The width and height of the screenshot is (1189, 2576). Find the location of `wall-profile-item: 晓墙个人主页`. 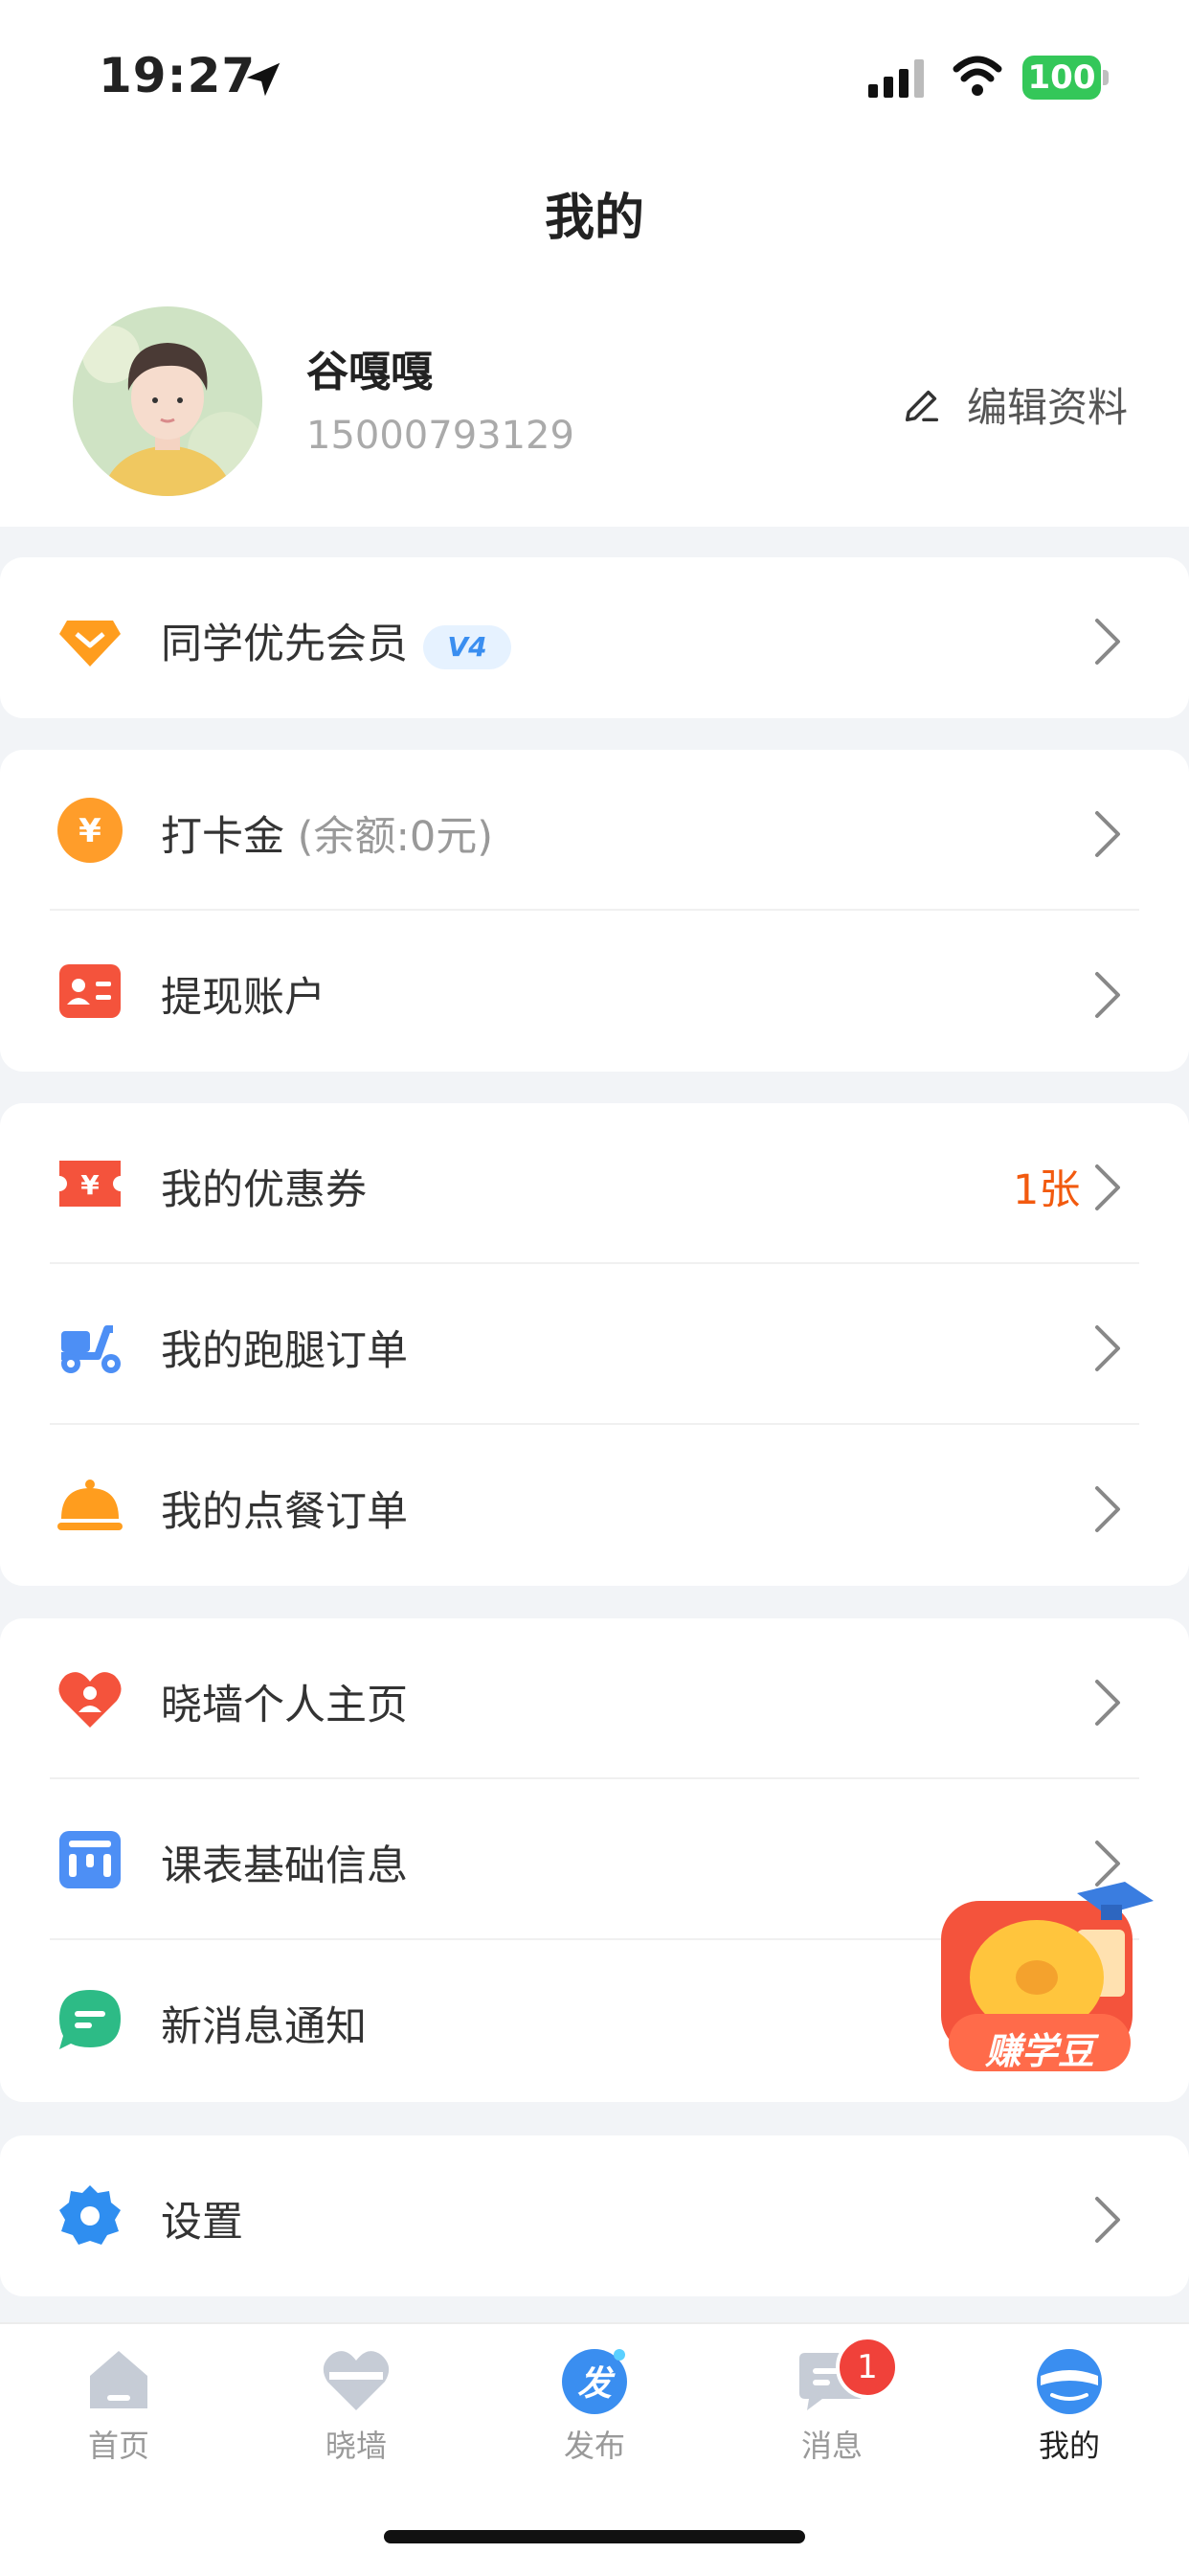

wall-profile-item: 晓墙个人主页 is located at coordinates (594, 1698).